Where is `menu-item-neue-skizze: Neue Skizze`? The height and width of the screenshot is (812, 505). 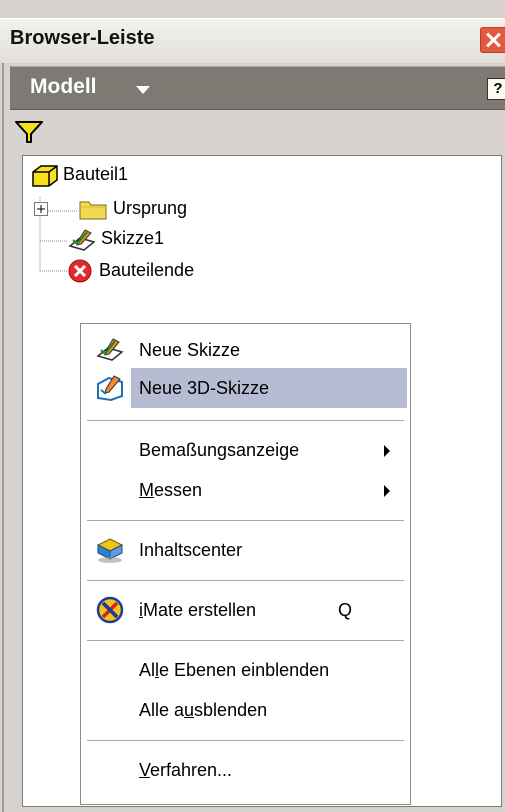 menu-item-neue-skizze: Neue Skizze is located at coordinates (245, 350).